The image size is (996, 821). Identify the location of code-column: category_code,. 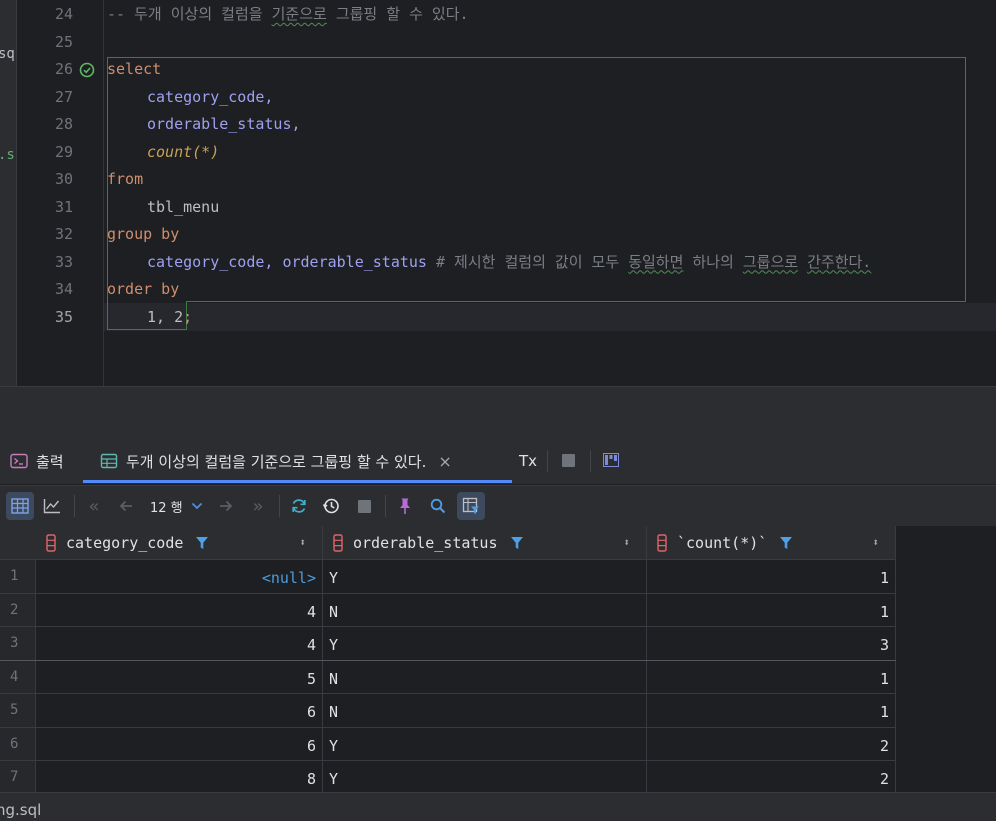
(210, 98).